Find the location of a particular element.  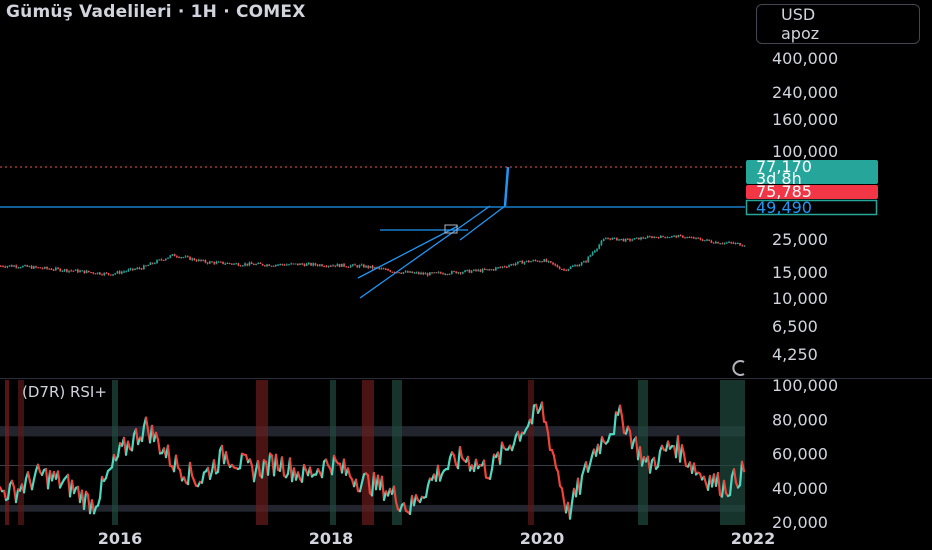

rsi-signal-column is located at coordinates (21, 452).